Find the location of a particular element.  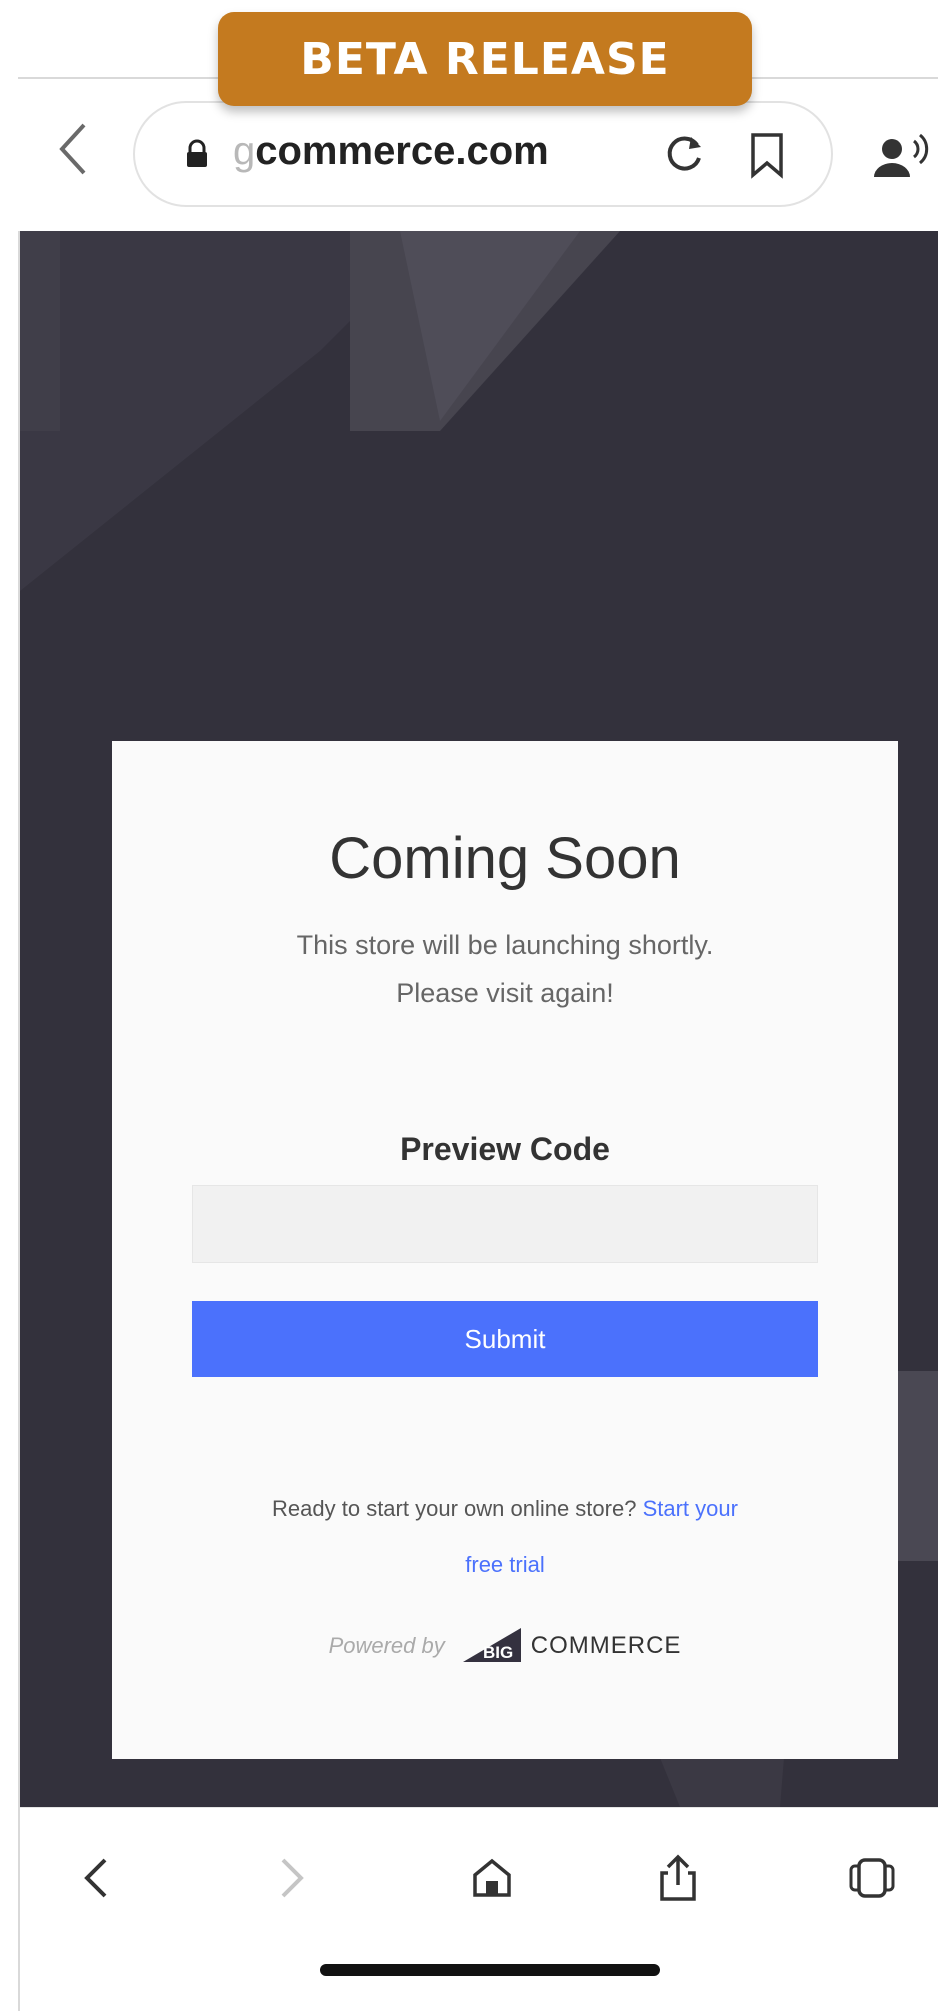

submit-button: Submit is located at coordinates (505, 1339).